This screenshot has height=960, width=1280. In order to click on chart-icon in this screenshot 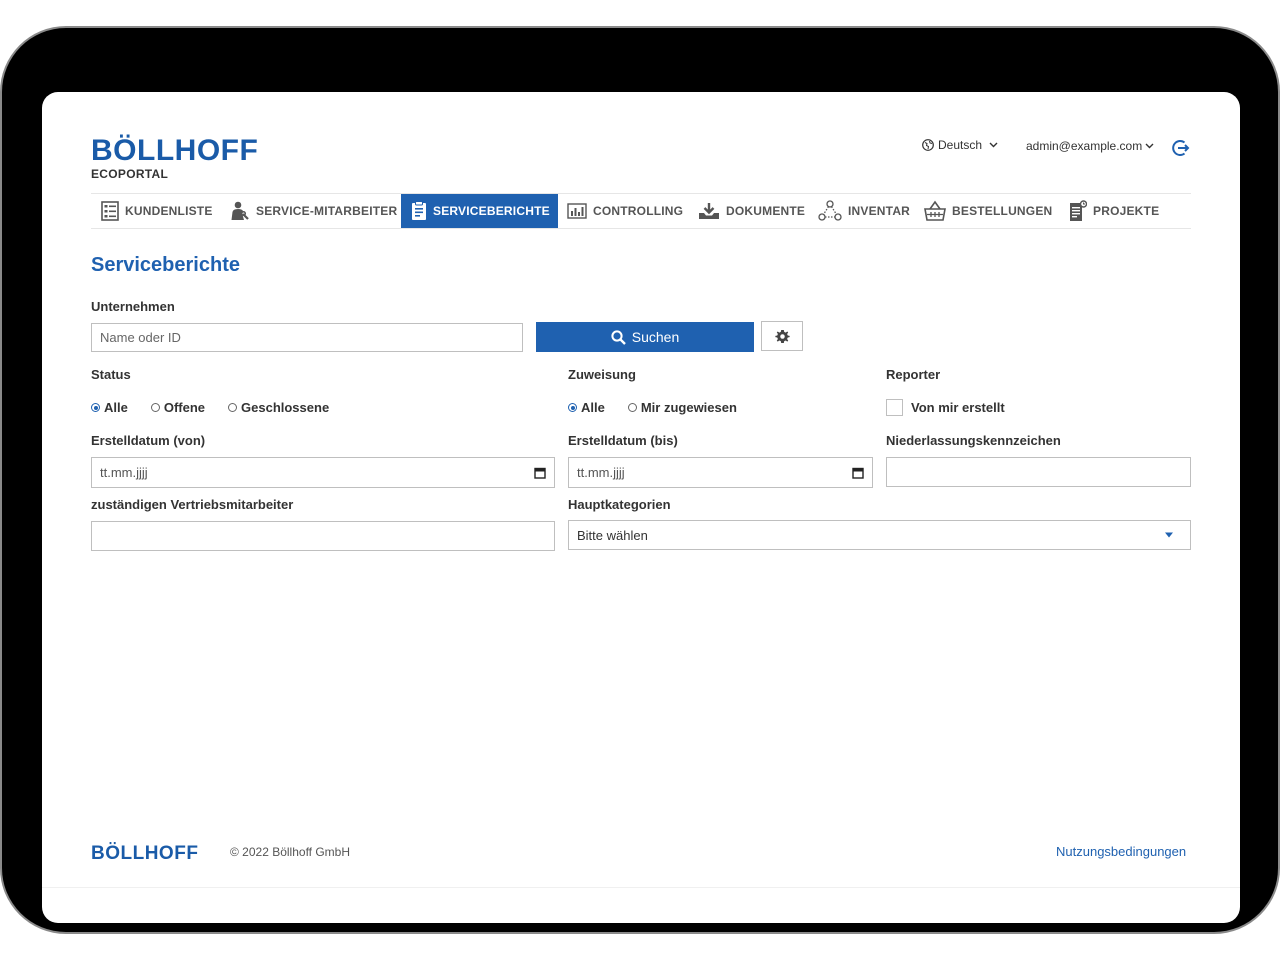, I will do `click(577, 211)`.